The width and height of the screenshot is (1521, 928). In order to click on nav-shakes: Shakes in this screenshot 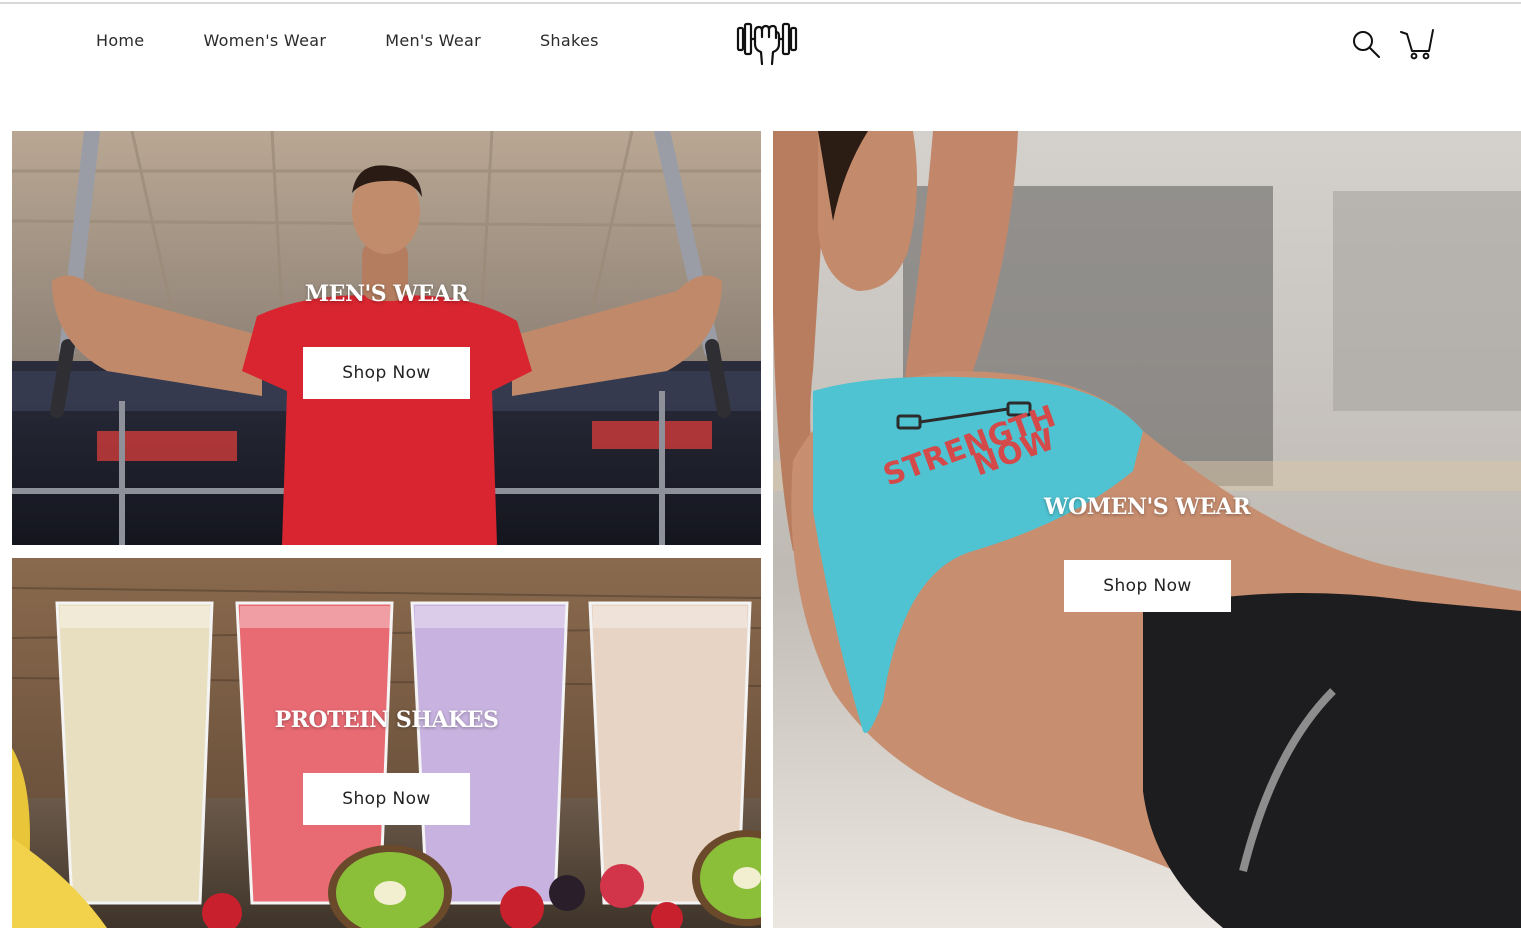, I will do `click(569, 41)`.